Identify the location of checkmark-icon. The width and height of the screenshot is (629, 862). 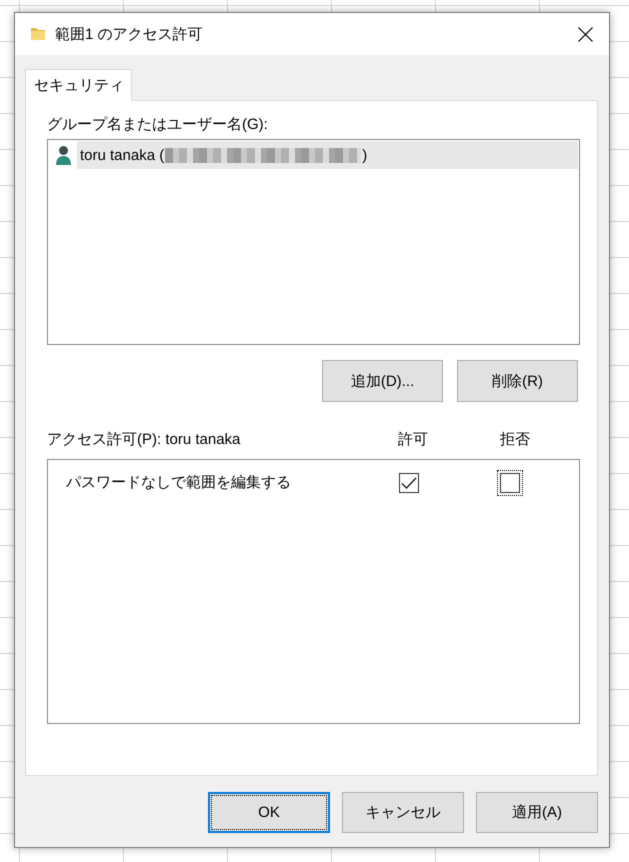
(409, 483).